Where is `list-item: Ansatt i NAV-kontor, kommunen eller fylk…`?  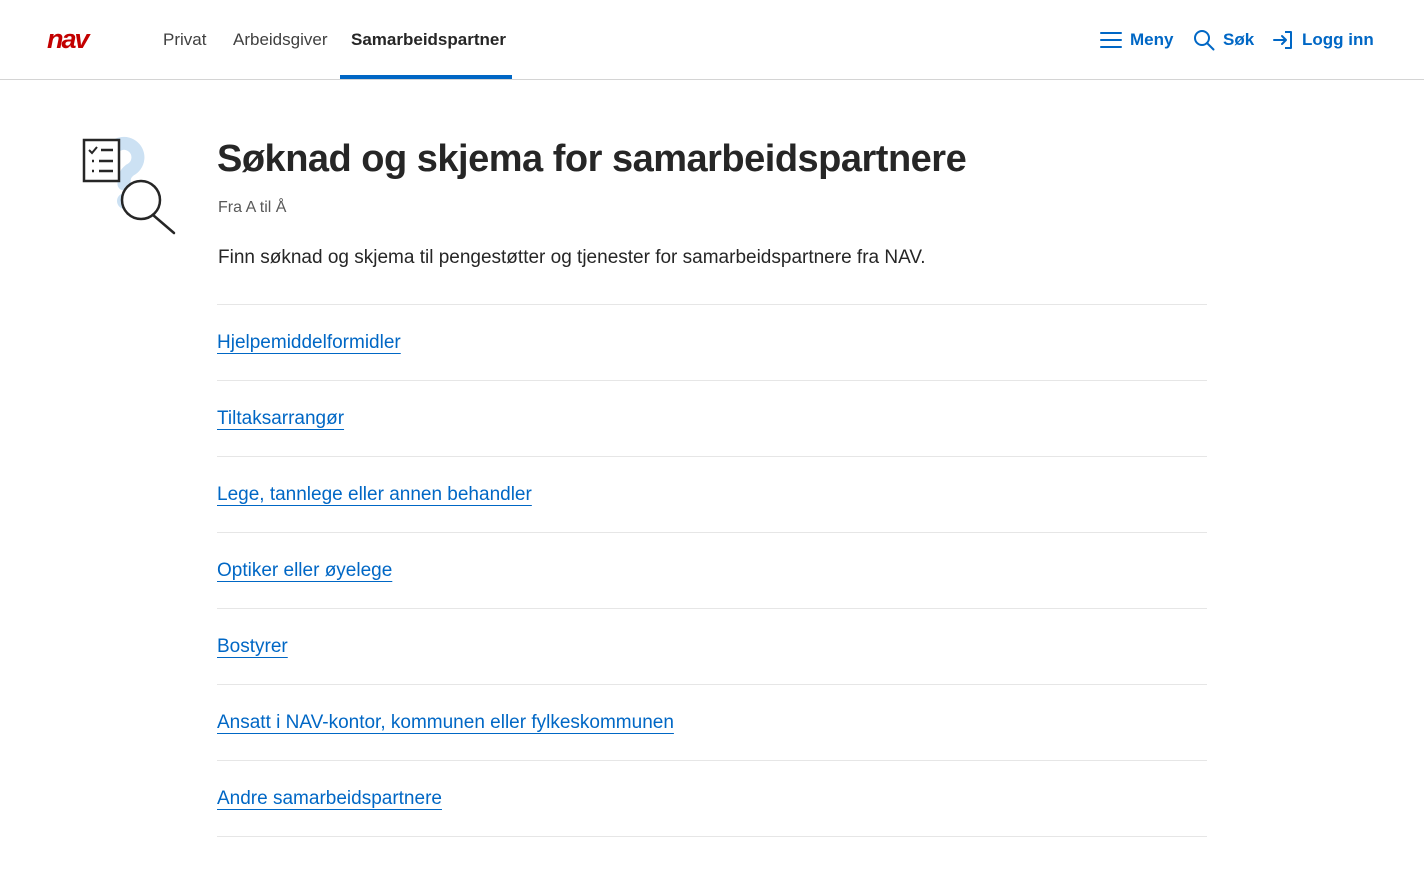
list-item: Ansatt i NAV-kontor, kommunen eller fylk… is located at coordinates (712, 723).